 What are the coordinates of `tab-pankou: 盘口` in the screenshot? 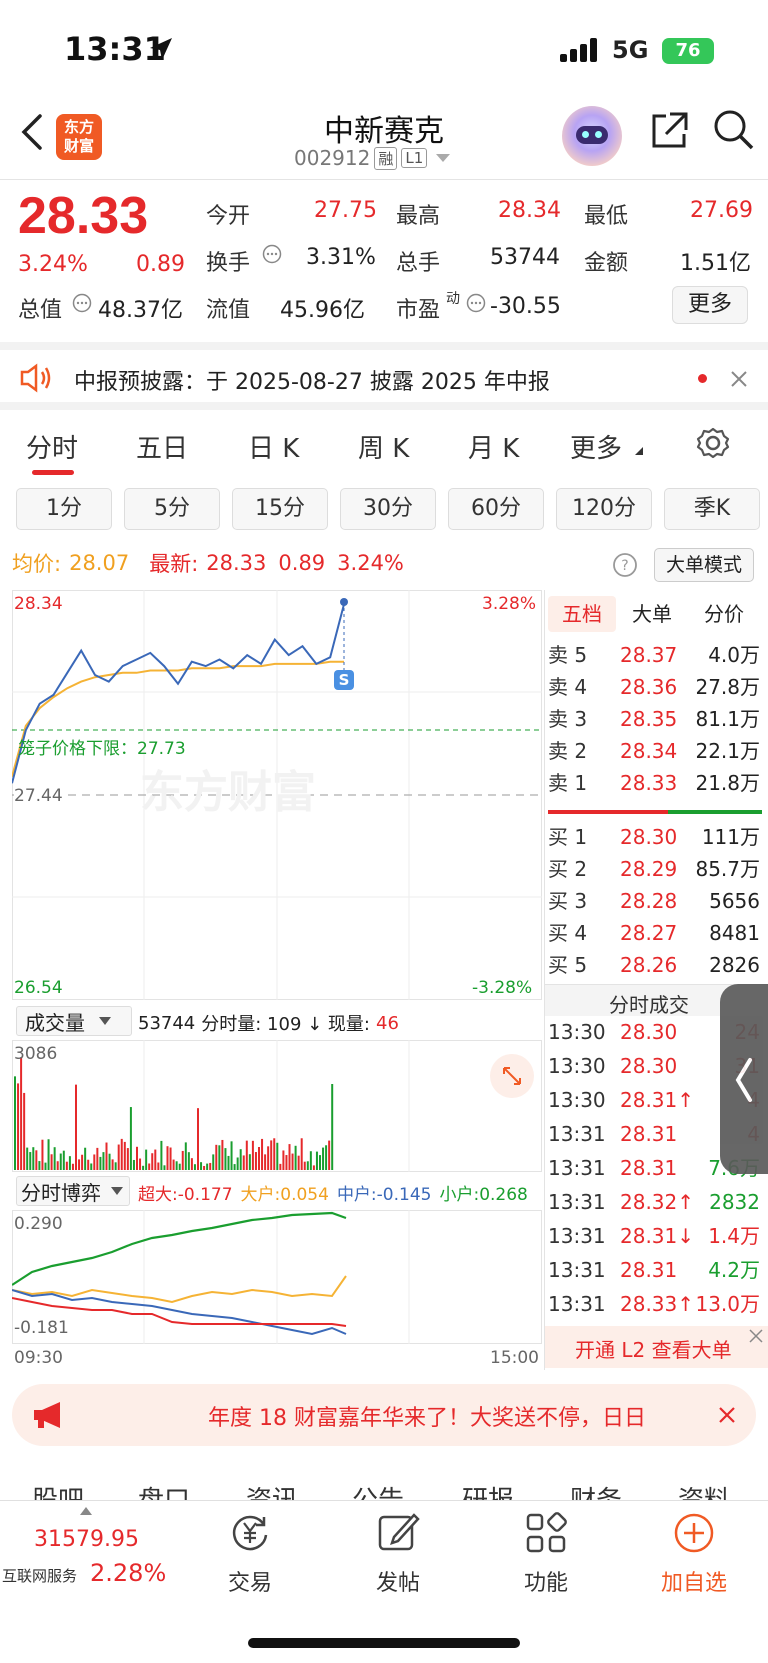 It's located at (164, 1491).